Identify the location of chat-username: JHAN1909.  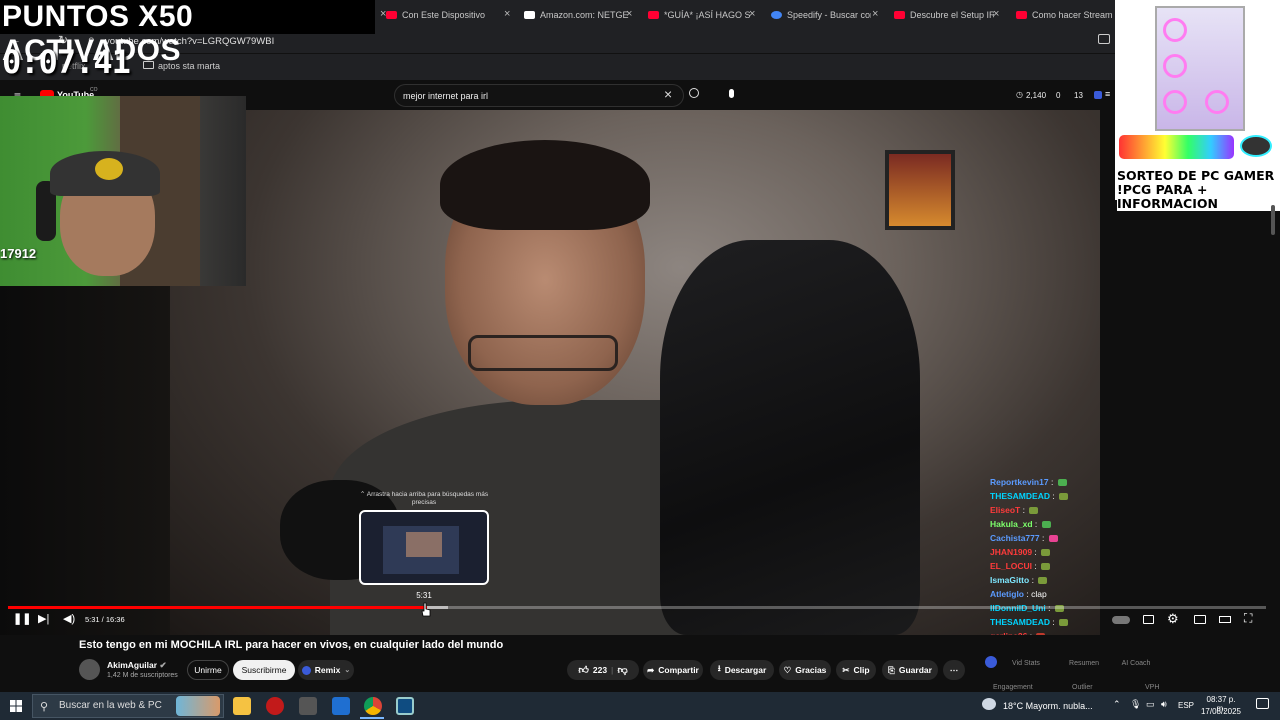
(1011, 552).